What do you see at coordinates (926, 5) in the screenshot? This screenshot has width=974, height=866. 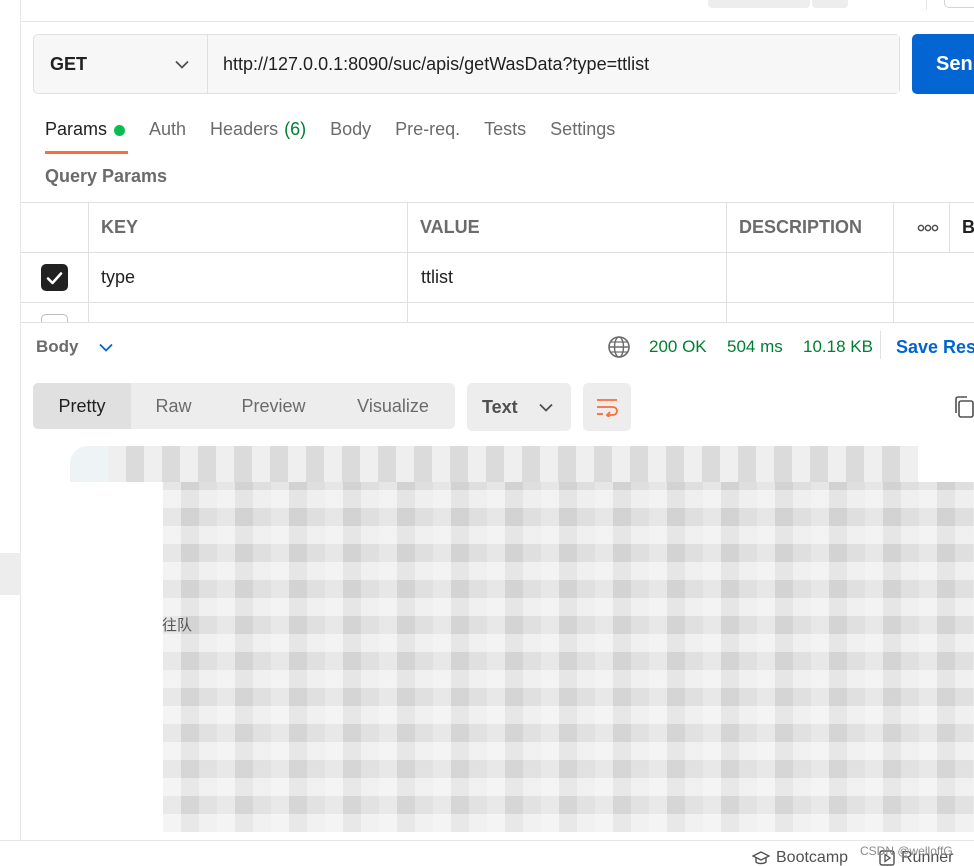 I see `toolbar-divider` at bounding box center [926, 5].